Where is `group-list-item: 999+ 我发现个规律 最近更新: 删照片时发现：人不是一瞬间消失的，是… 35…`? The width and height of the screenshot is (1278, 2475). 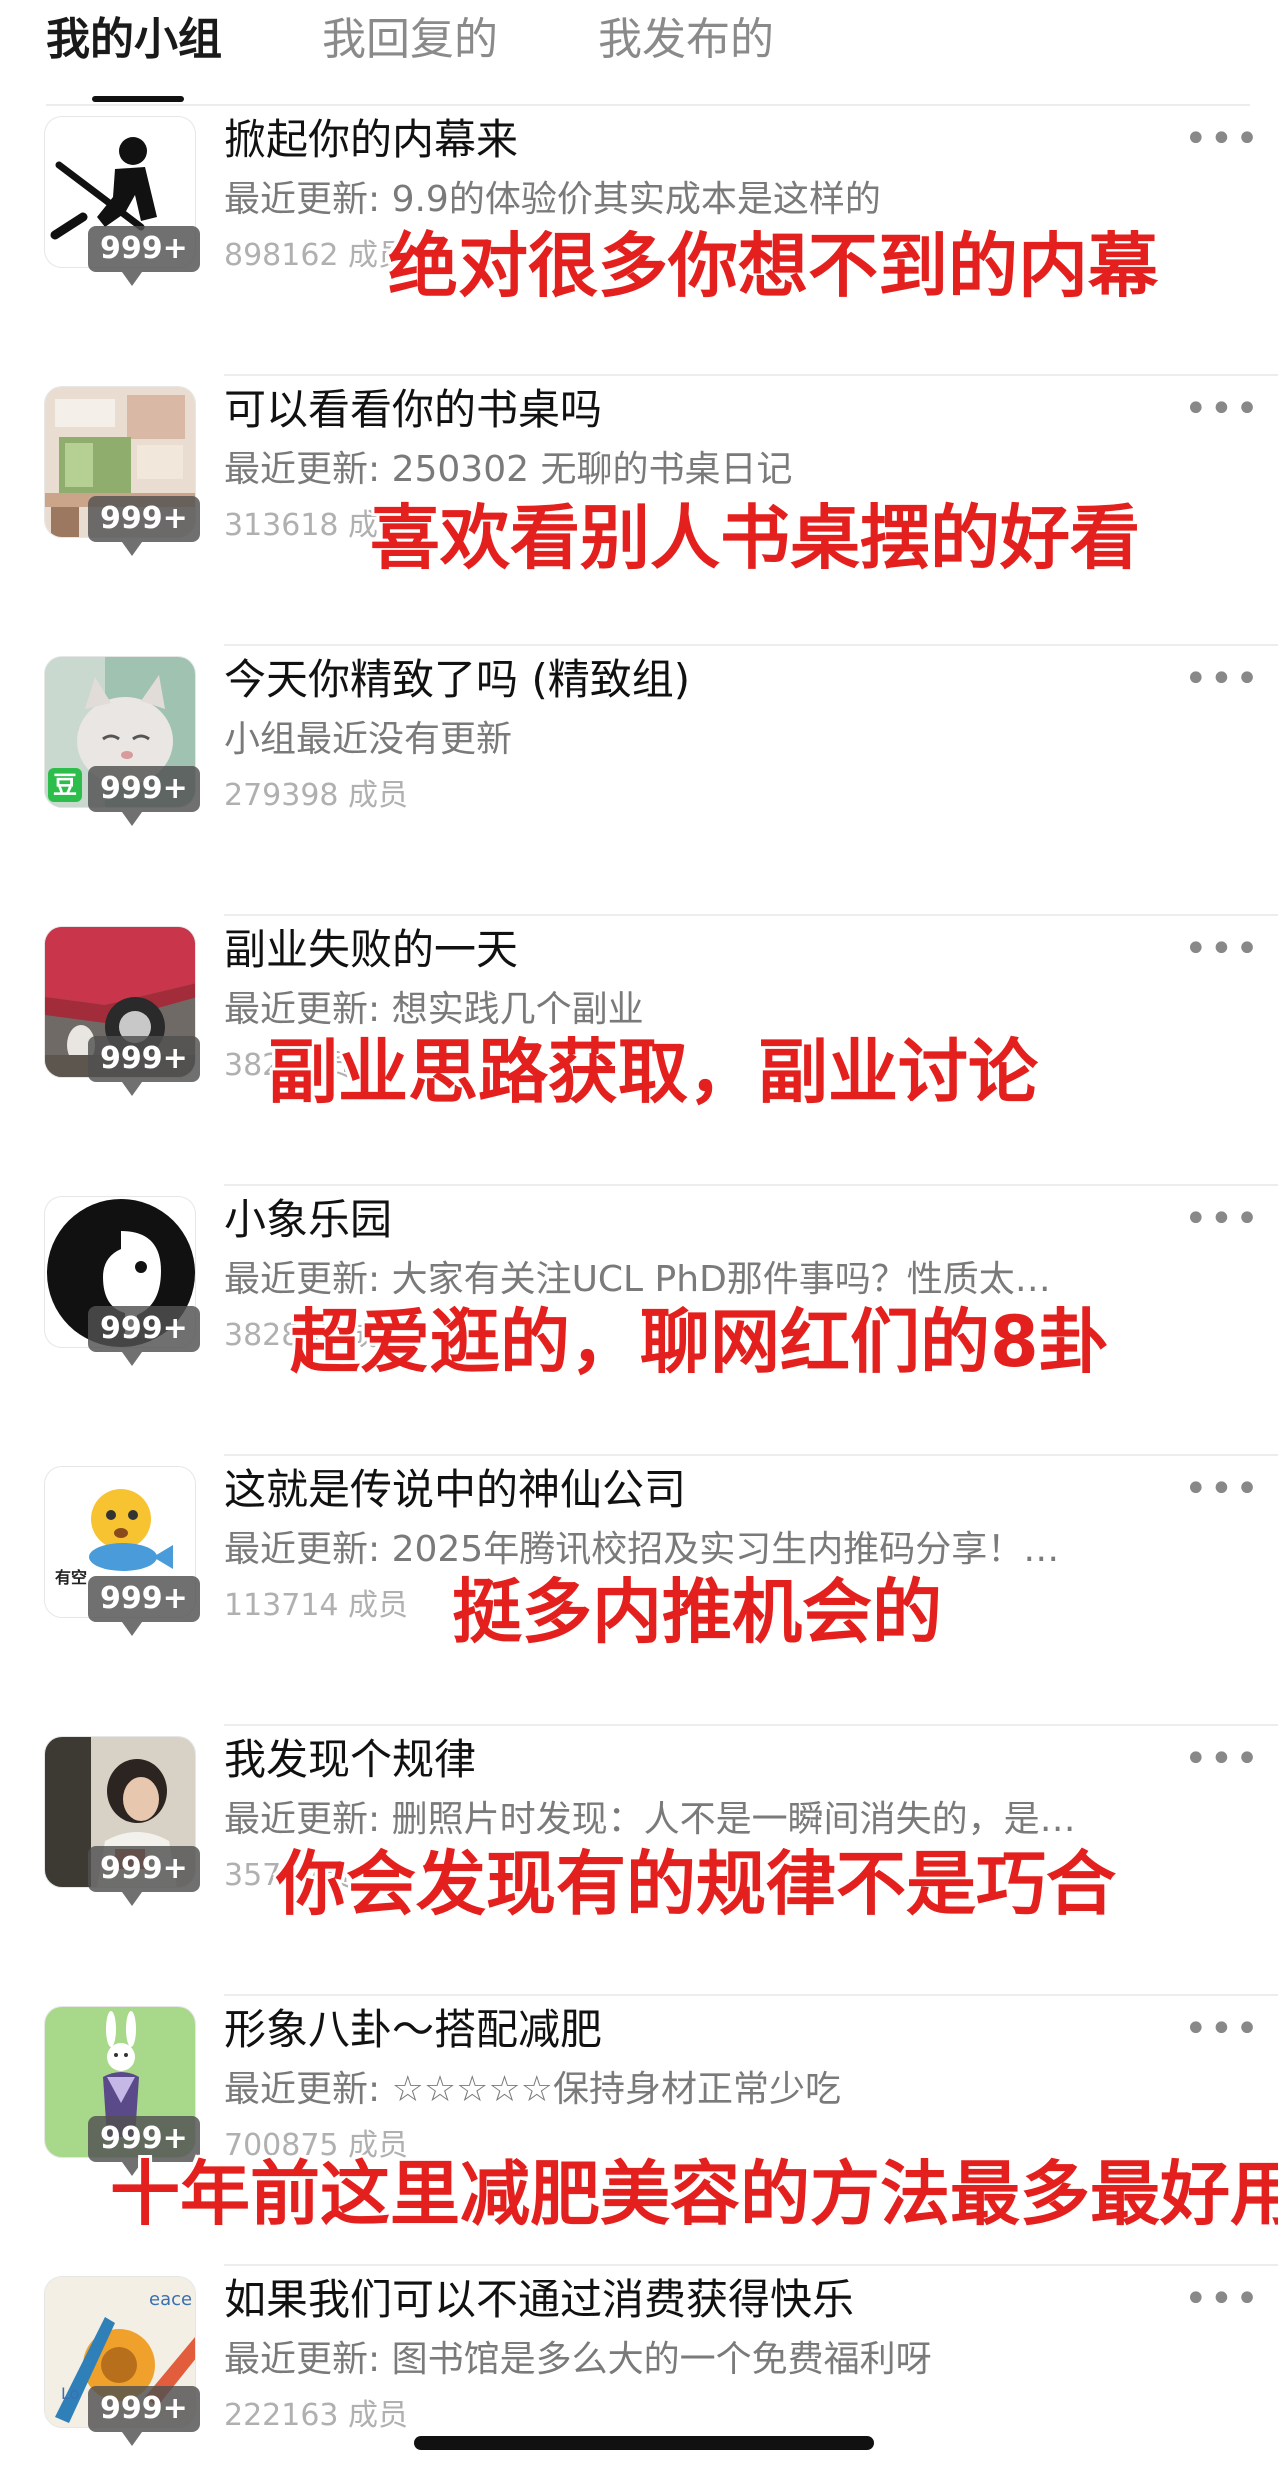 group-list-item: 999+ 我发现个规律 最近更新: 删照片时发现：人不是一瞬间消失的，是… 35… is located at coordinates (639, 1861).